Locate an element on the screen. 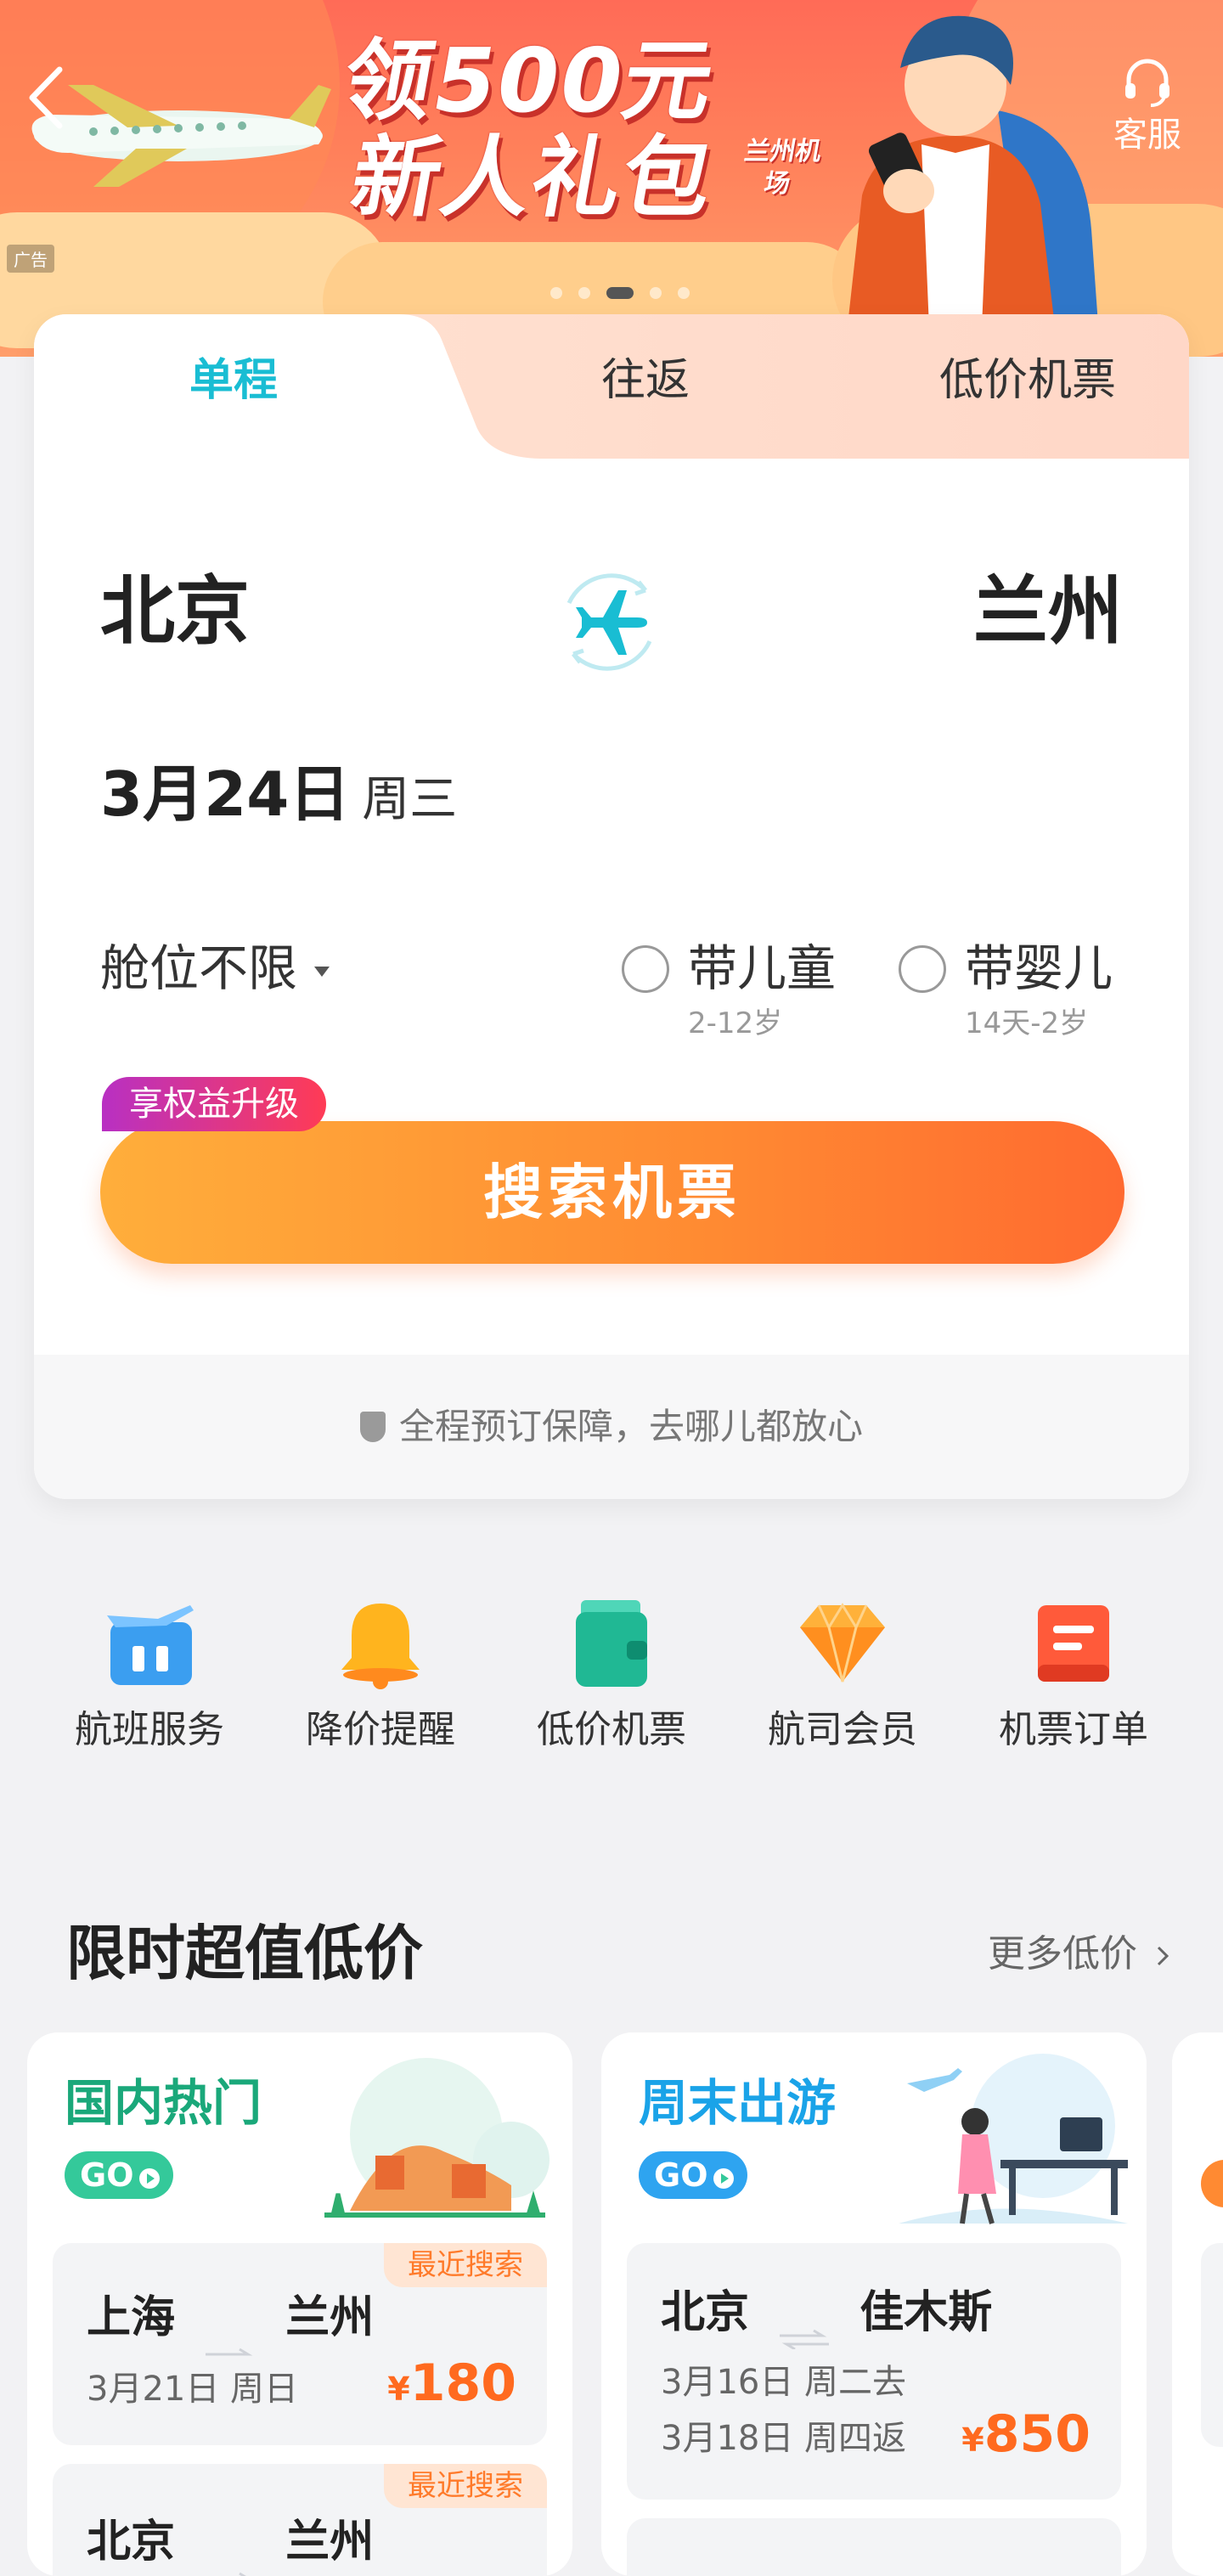  more-deals-label: 更多低价 is located at coordinates (1062, 1954).